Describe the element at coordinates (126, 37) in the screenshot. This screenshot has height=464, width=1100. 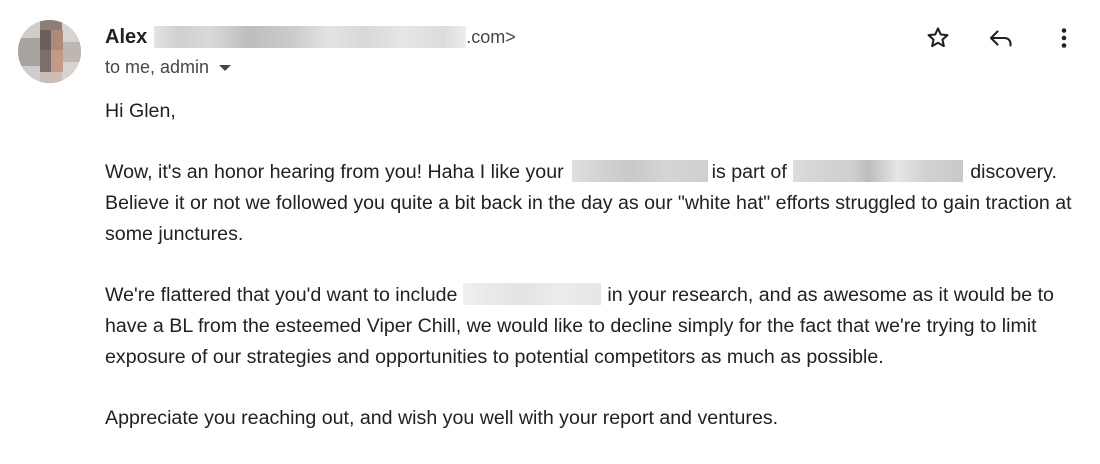
I see `sender-name: Alex` at that location.